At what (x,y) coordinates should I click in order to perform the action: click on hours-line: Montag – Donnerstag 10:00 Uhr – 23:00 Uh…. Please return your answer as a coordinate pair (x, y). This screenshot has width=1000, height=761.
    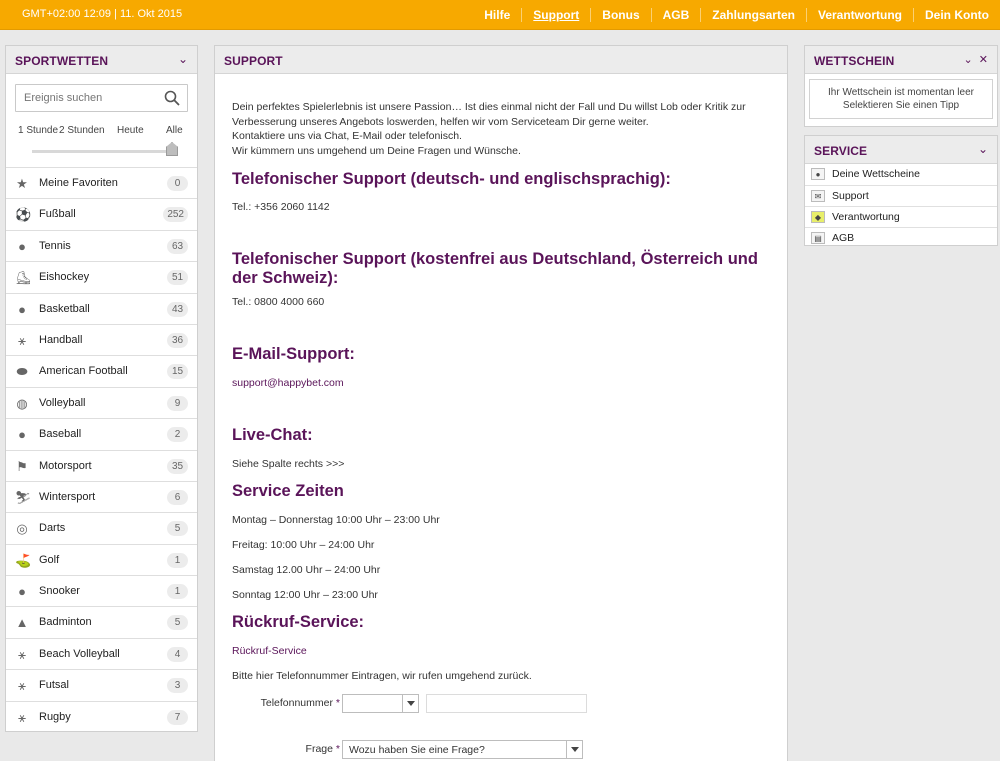
    Looking at the image, I should click on (336, 520).